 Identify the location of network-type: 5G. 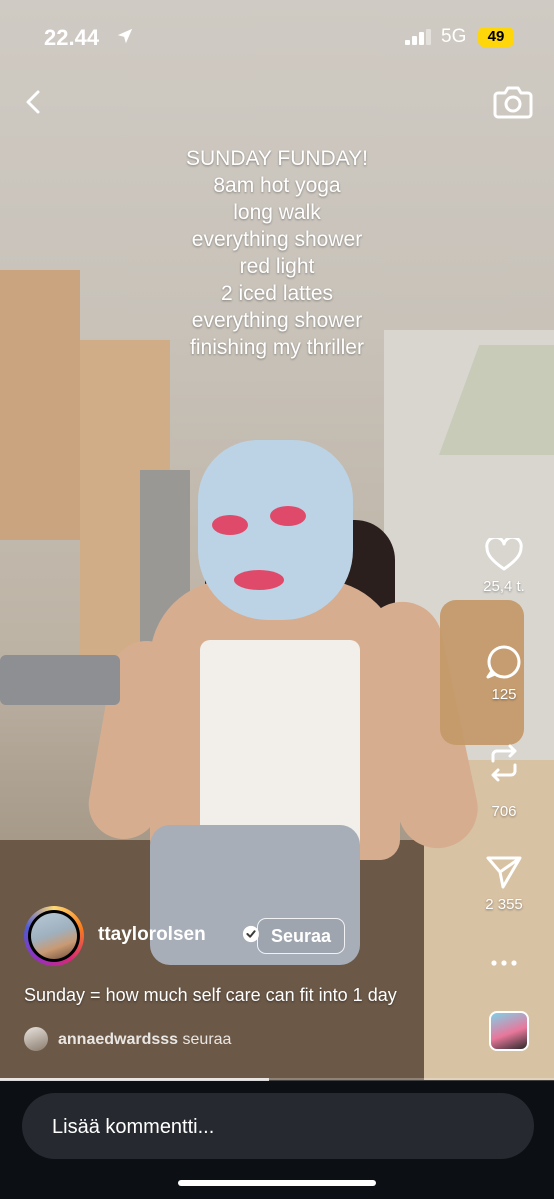
(454, 36).